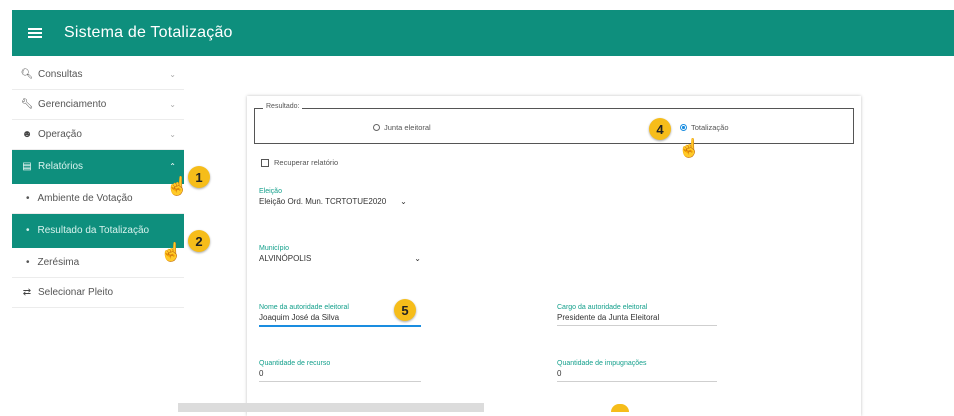 Image resolution: width=954 pixels, height=416 pixels. I want to click on bottom-strip, so click(331, 407).